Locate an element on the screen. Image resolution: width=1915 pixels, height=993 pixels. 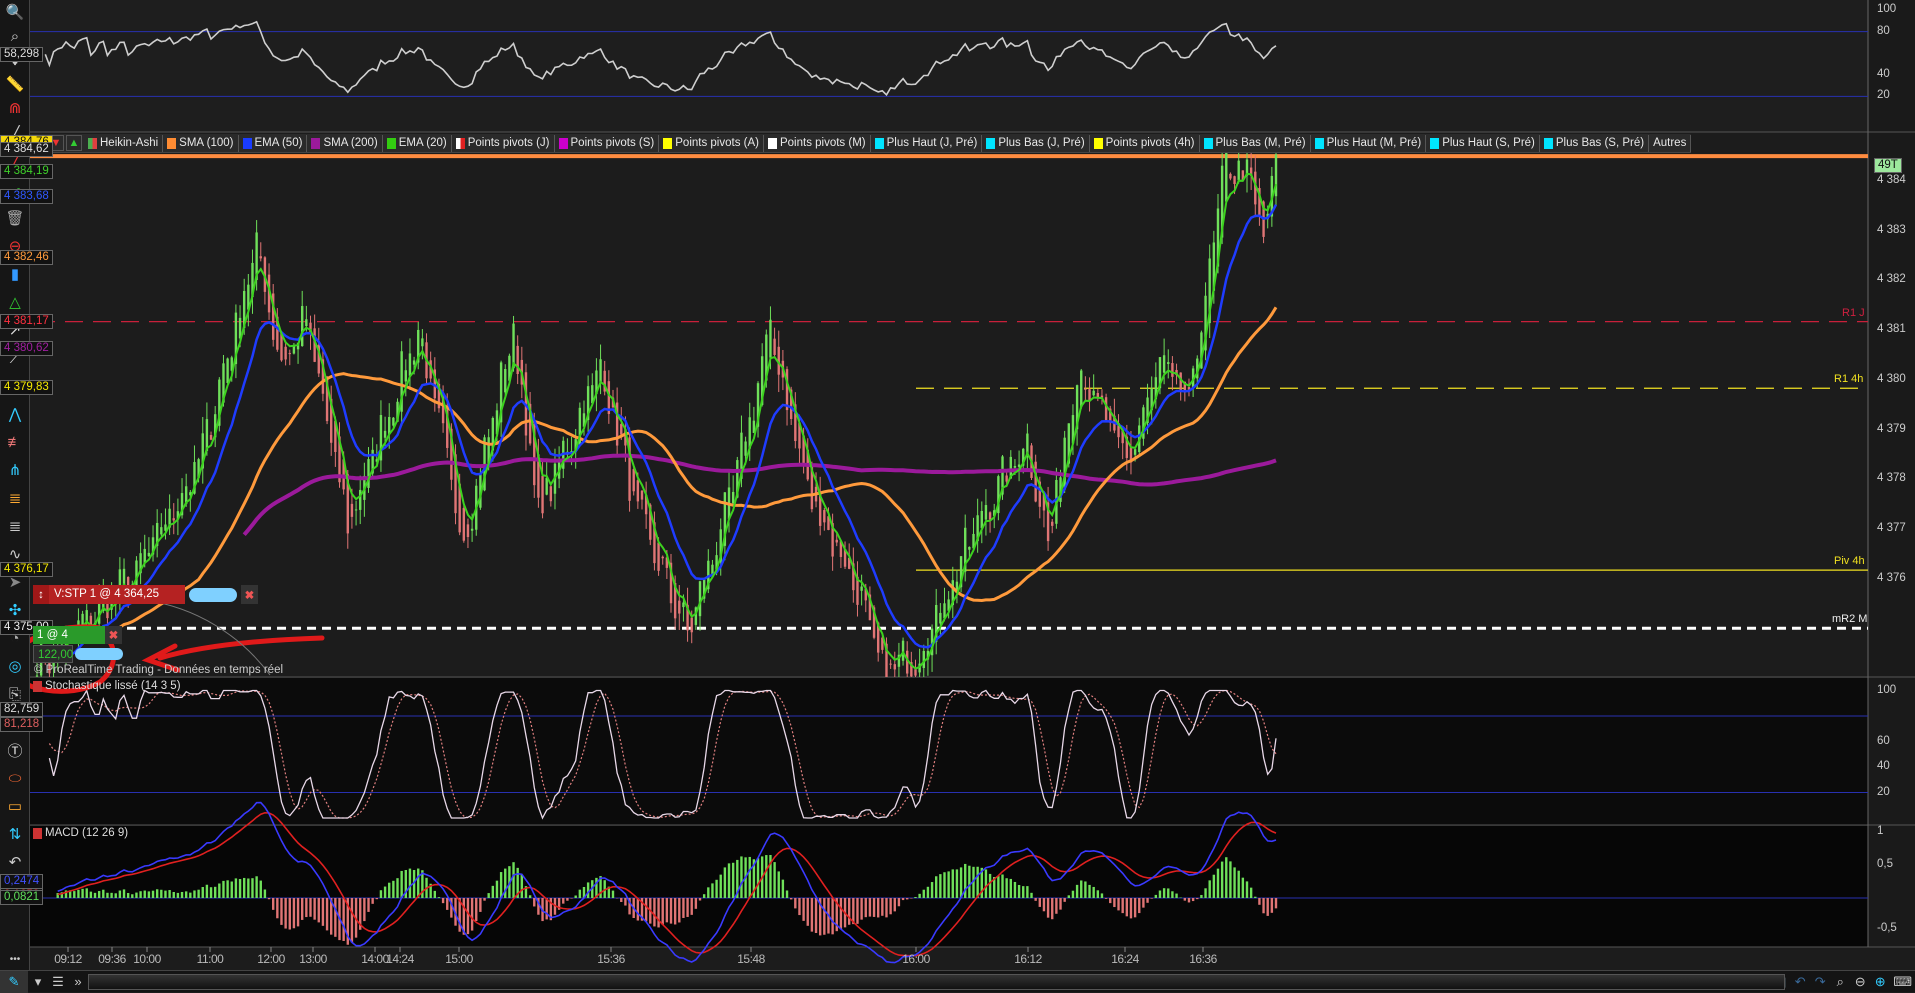
ellipse-icon: ⬭ is located at coordinates (15, 778).